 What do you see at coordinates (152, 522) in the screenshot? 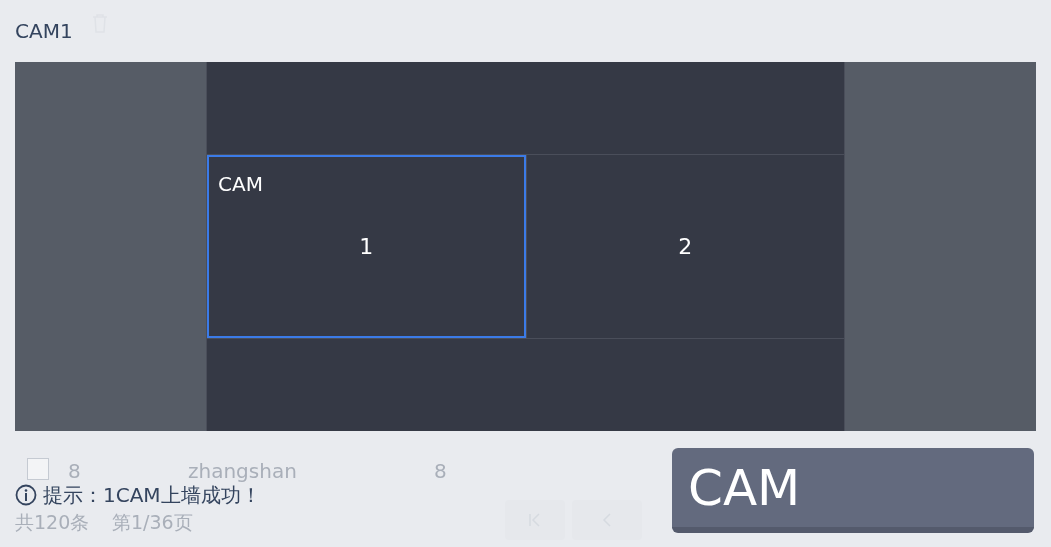
I see `pagination-summary: 第1/36页` at bounding box center [152, 522].